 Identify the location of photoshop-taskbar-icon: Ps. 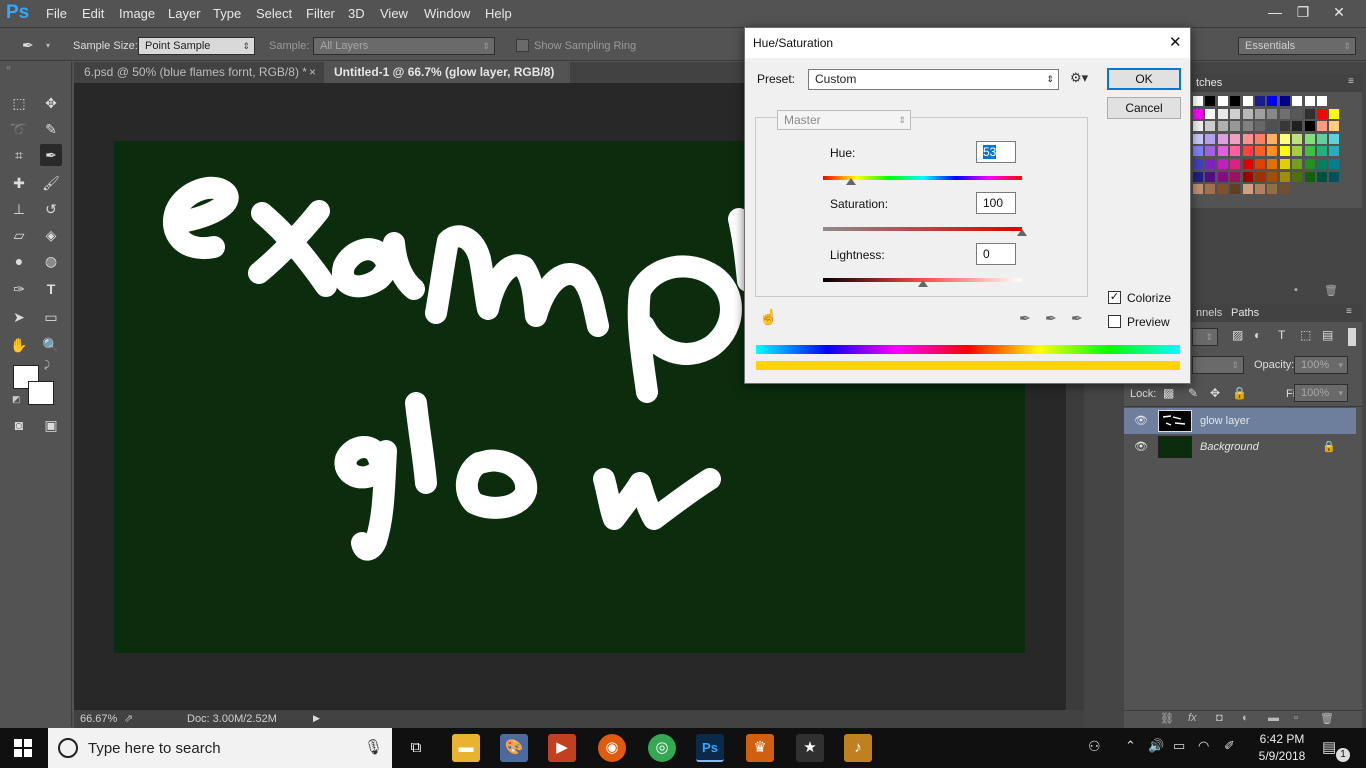
(710, 748).